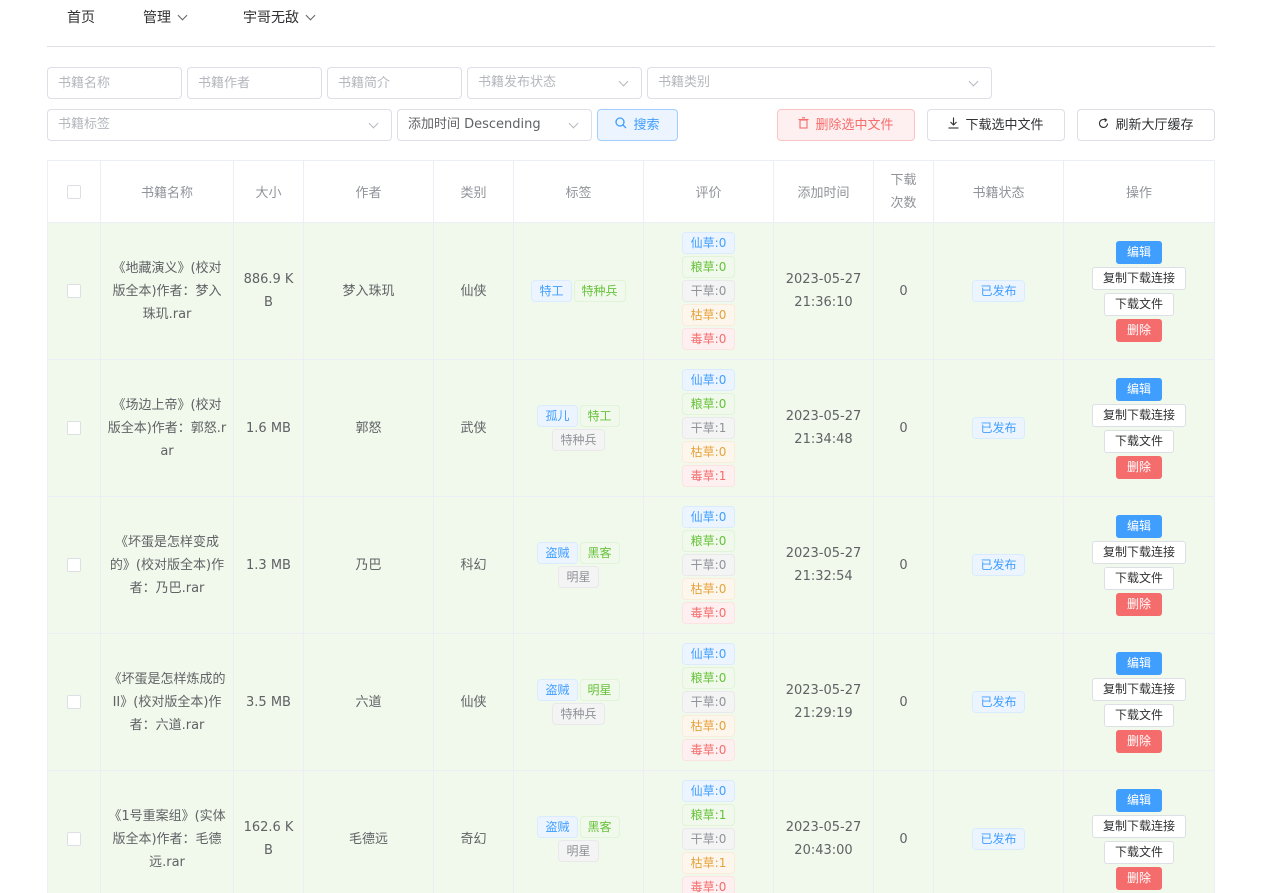 The height and width of the screenshot is (893, 1261). I want to click on book-status-cell: 已发布, so click(999, 428).